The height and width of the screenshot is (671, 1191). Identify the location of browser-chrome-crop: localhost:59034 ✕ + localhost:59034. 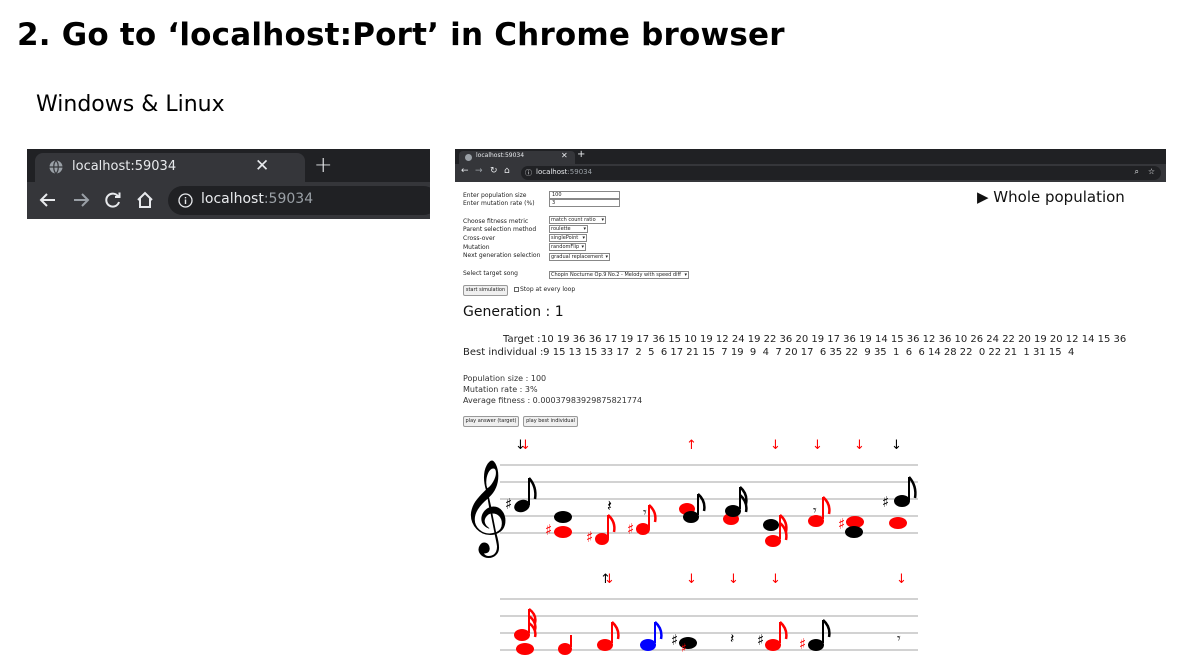
(228, 184).